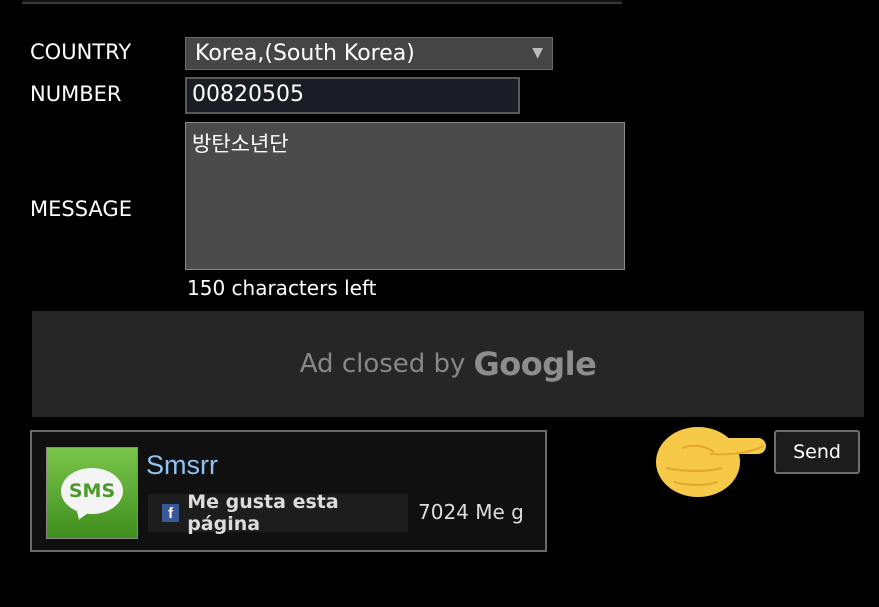 This screenshot has height=607, width=879. Describe the element at coordinates (76, 94) in the screenshot. I see `number-label: NUMBER` at that location.